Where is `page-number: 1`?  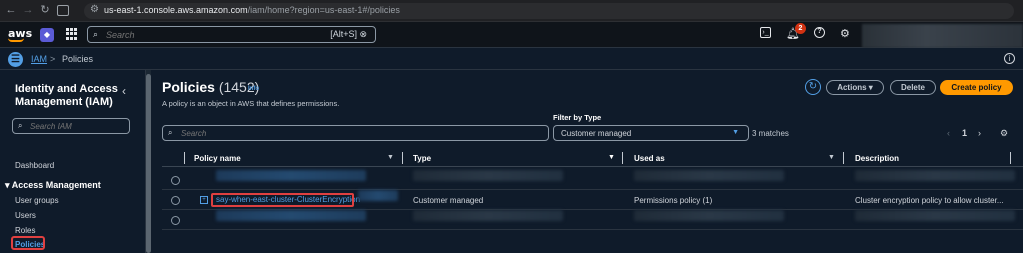 page-number: 1 is located at coordinates (964, 133).